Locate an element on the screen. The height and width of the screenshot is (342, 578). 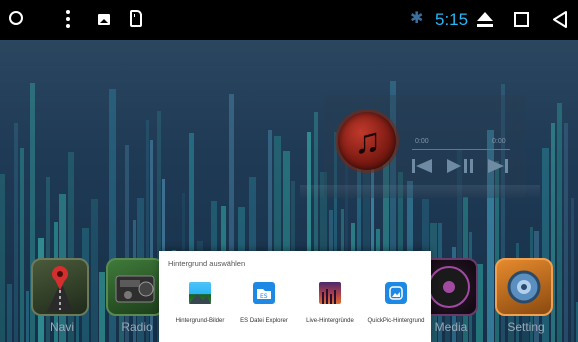
live-wallpaper-icon is located at coordinates (330, 293).